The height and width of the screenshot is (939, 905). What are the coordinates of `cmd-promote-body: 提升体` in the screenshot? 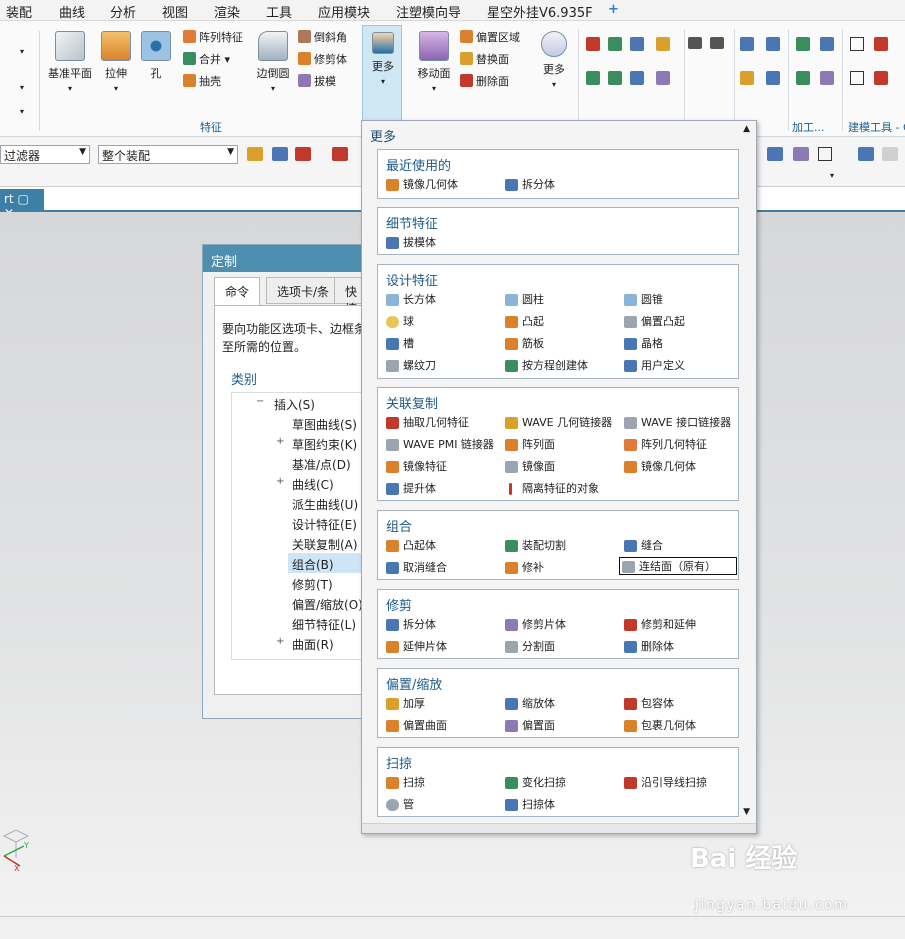 It's located at (410, 489).